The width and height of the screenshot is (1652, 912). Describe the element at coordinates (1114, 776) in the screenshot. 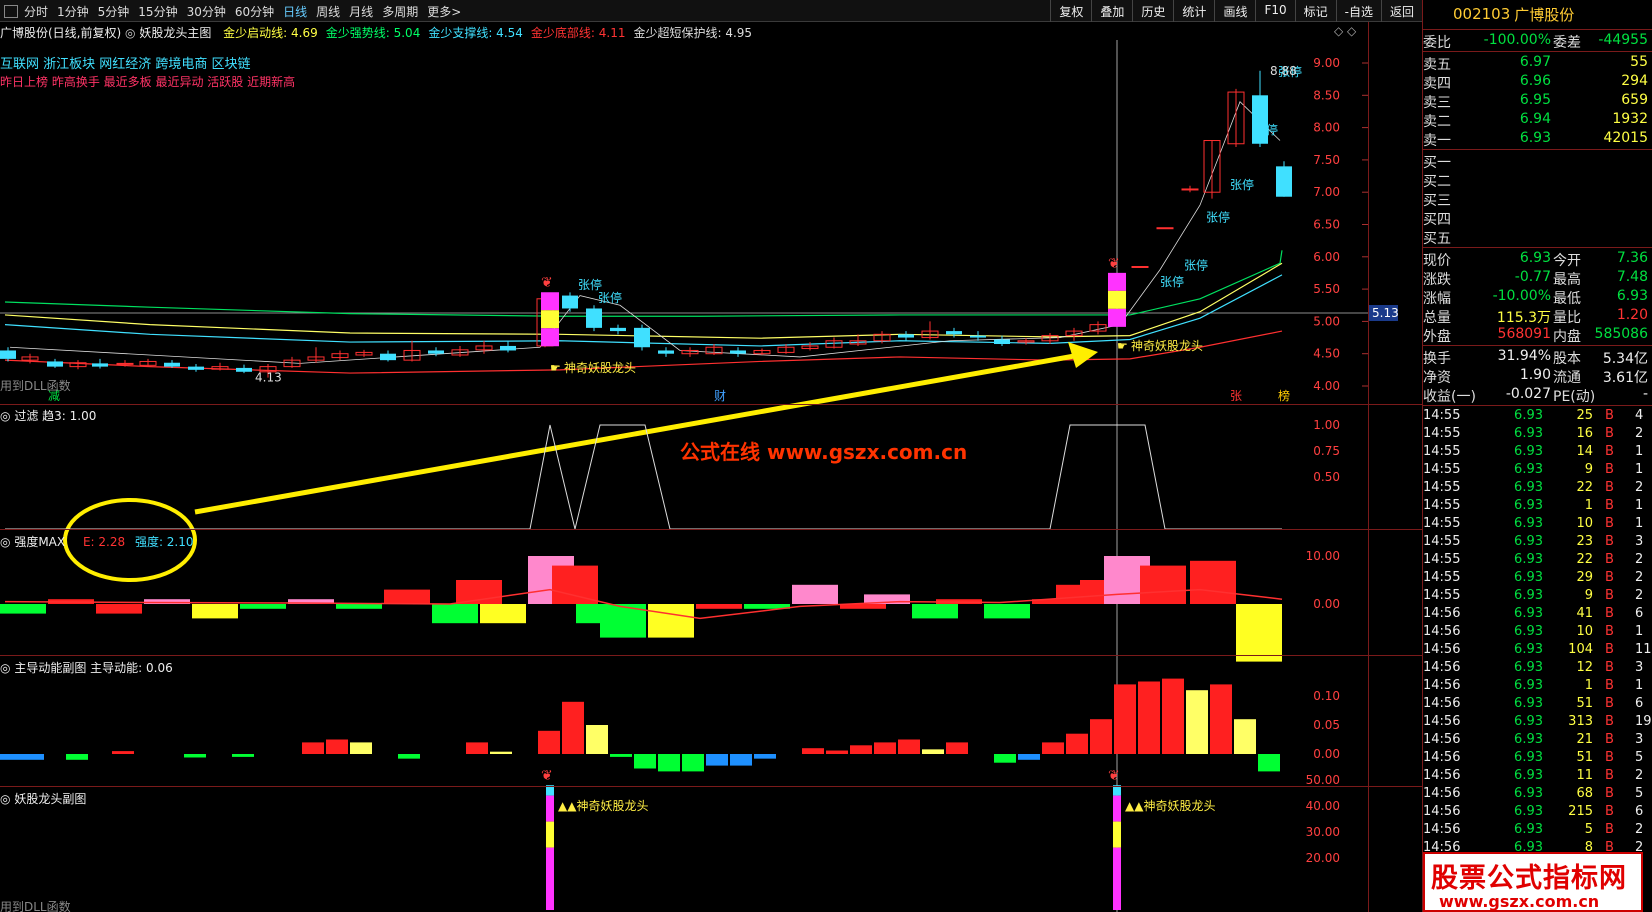

I see `butterfly-icon: ❦` at that location.